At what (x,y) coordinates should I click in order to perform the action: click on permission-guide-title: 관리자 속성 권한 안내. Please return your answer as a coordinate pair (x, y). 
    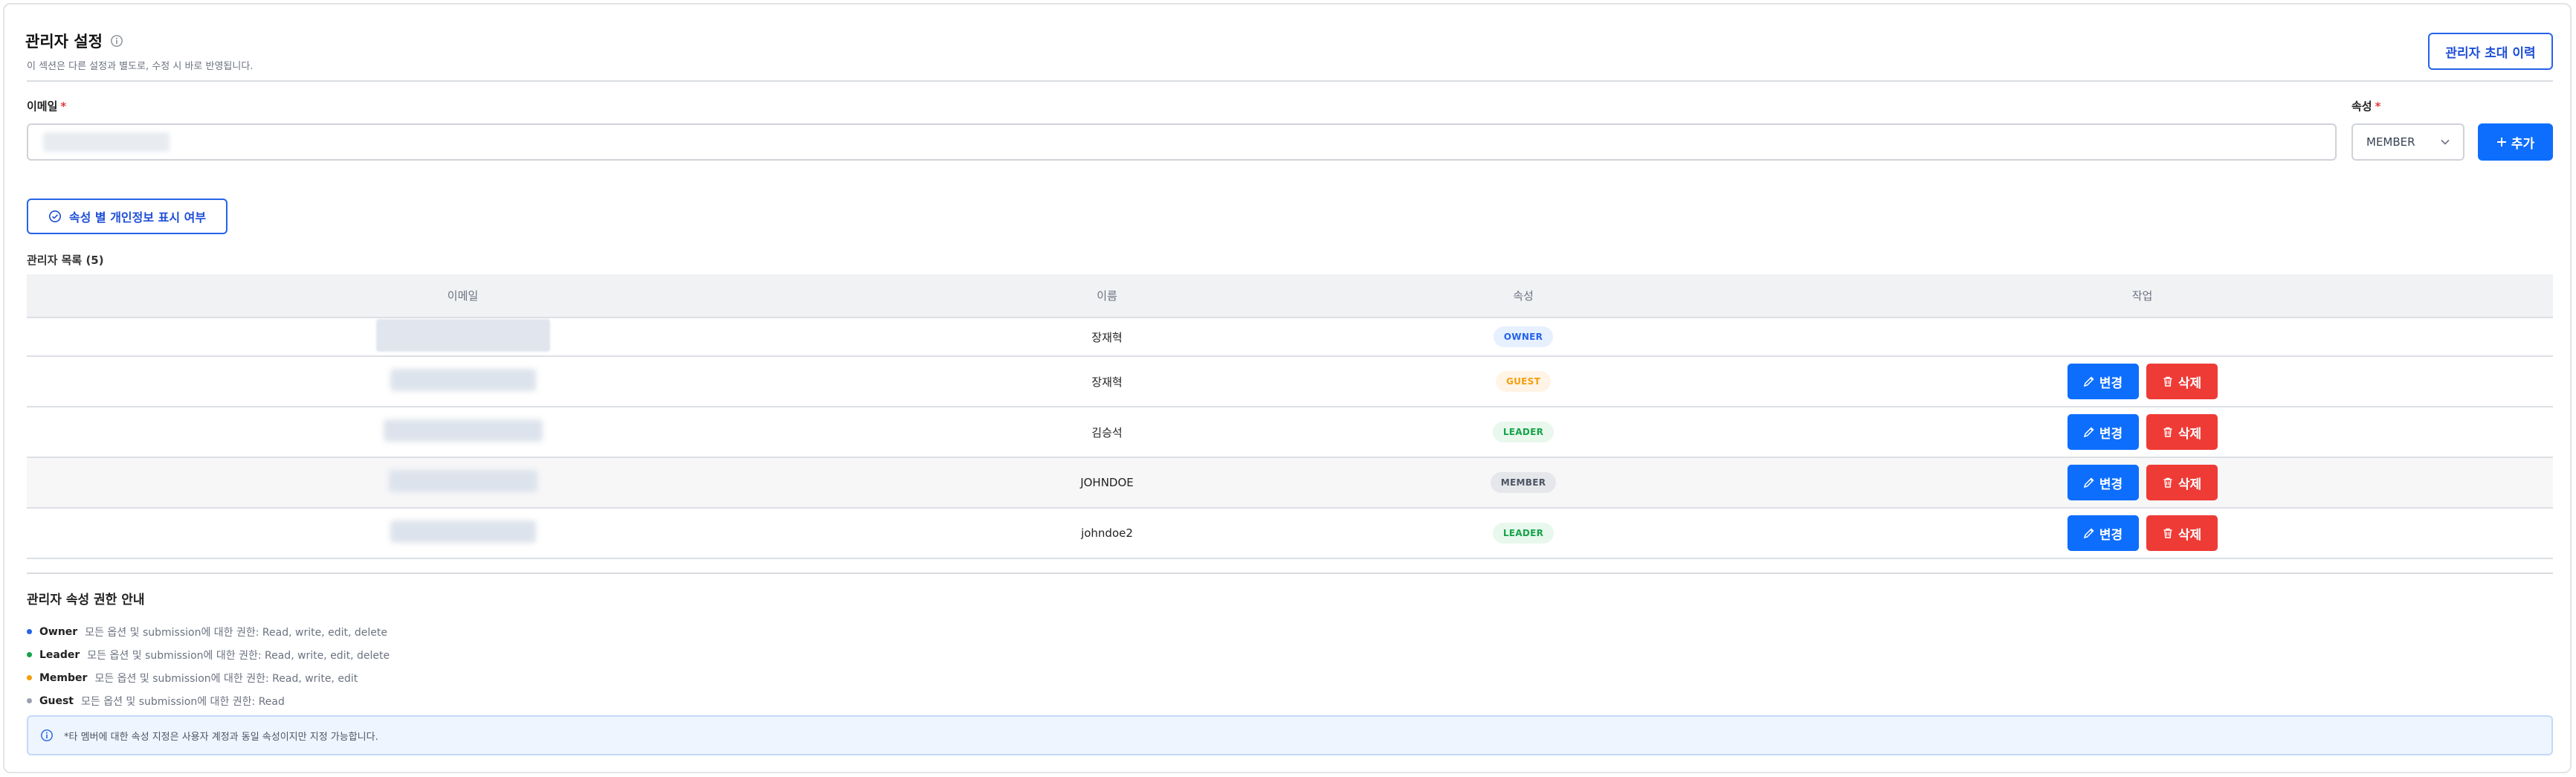
    Looking at the image, I should click on (86, 600).